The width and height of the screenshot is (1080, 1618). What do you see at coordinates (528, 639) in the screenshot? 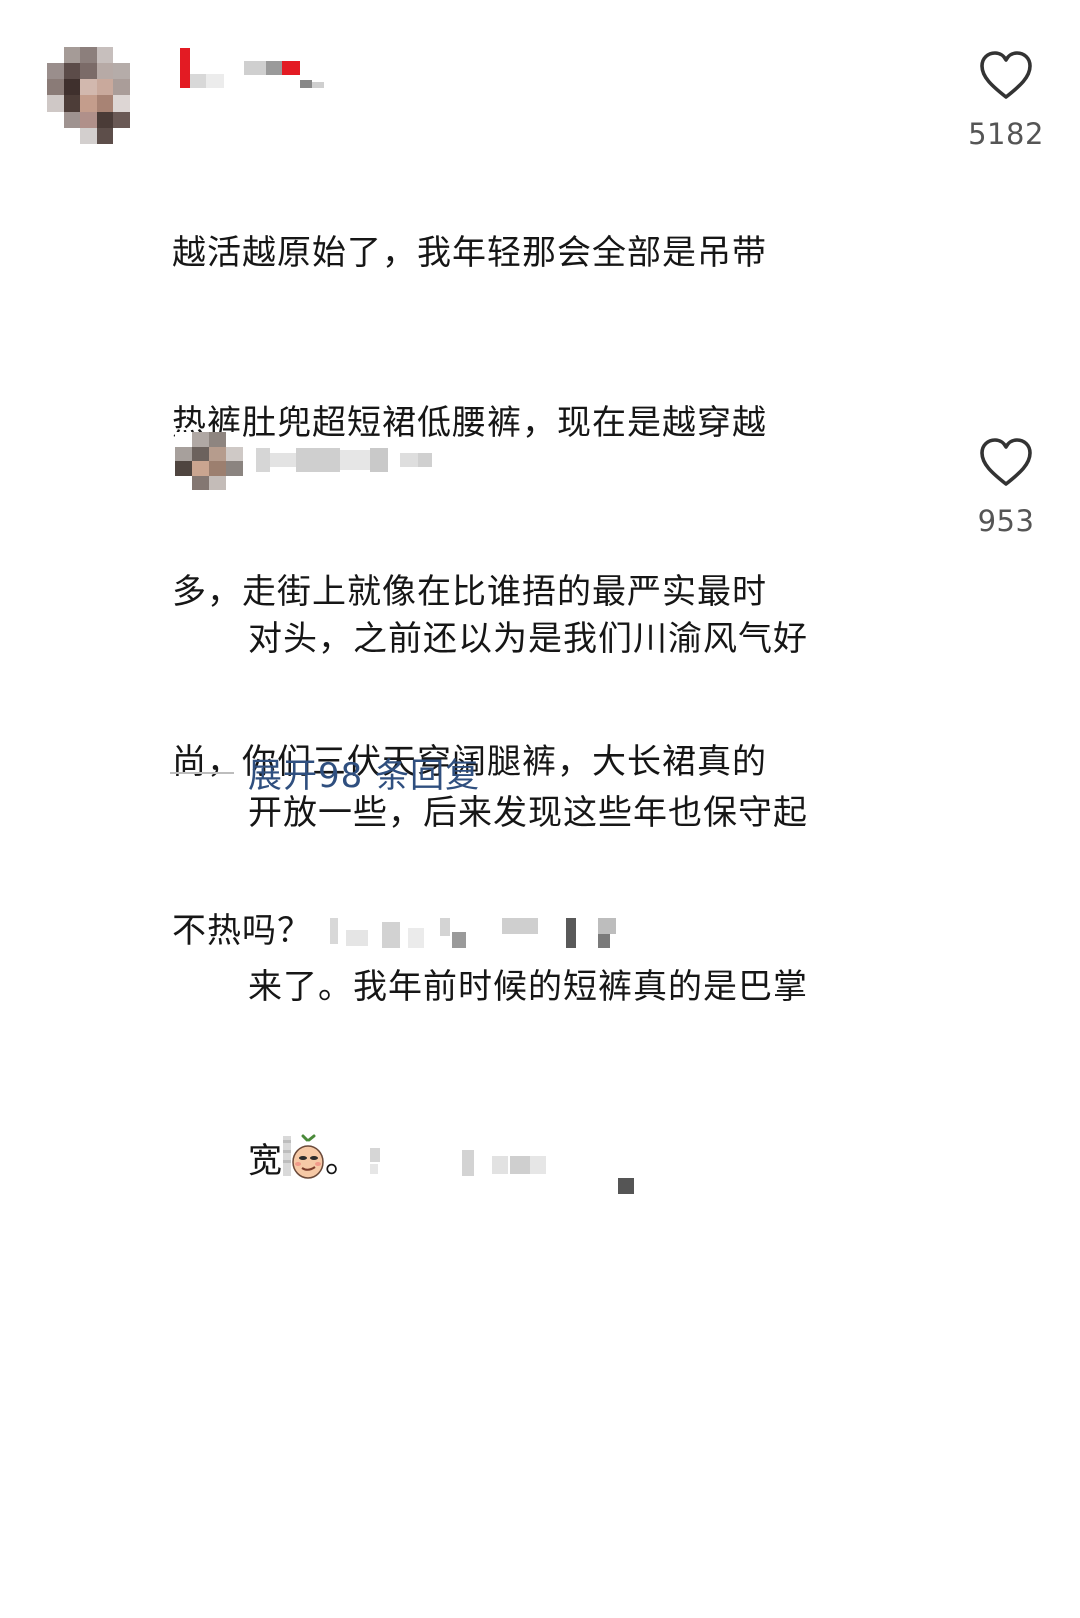
I see `reply-line: 对头，之前还以为是我们川渝风气好` at bounding box center [528, 639].